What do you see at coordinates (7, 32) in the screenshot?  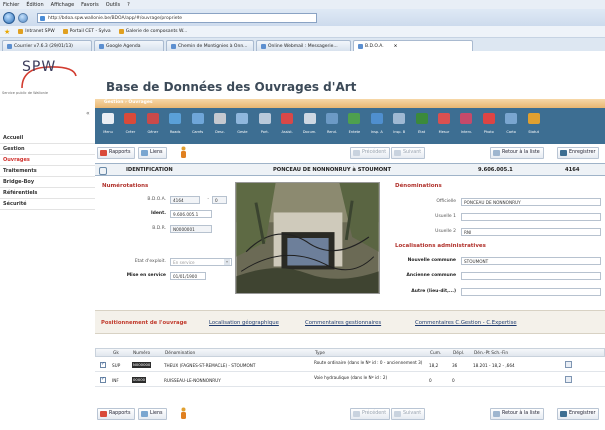 I see `favorites-star-icon: ★` at bounding box center [7, 32].